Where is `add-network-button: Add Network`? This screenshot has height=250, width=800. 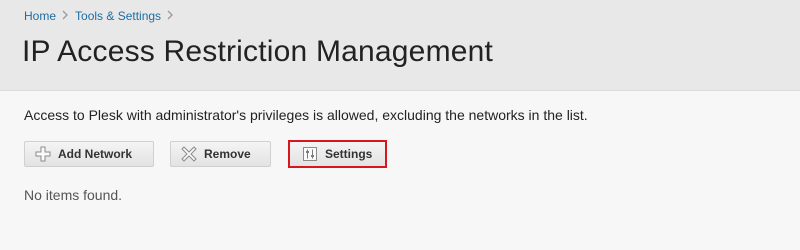
add-network-button: Add Network is located at coordinates (89, 154).